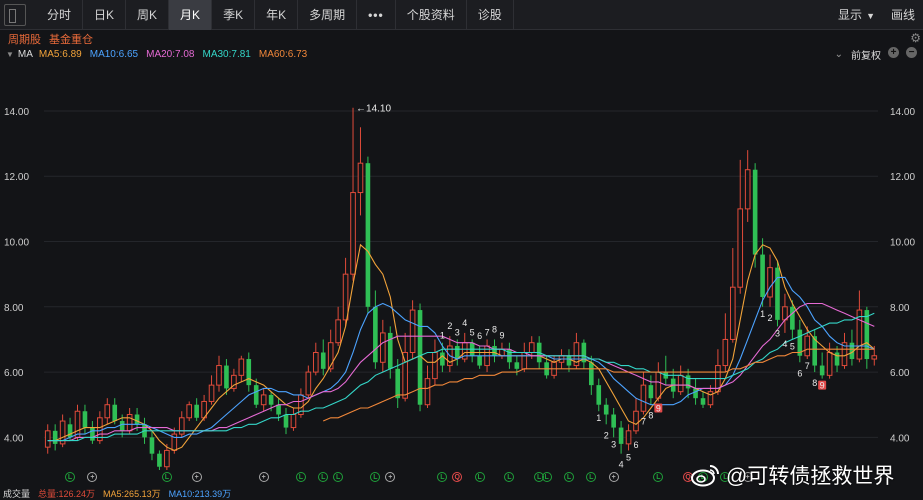 Image resolution: width=923 pixels, height=500 pixels. What do you see at coordinates (15, 14) in the screenshot?
I see `layout-toggle-button` at bounding box center [15, 14].